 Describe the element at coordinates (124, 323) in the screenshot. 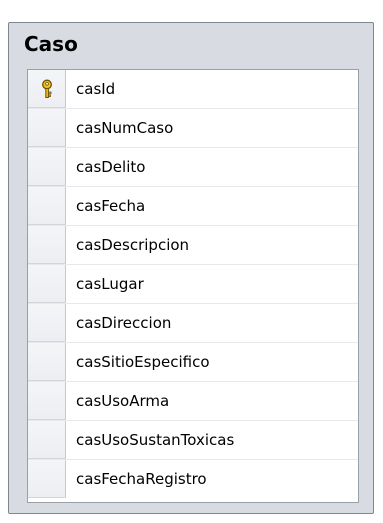

I see `column-name: casDireccion` at that location.